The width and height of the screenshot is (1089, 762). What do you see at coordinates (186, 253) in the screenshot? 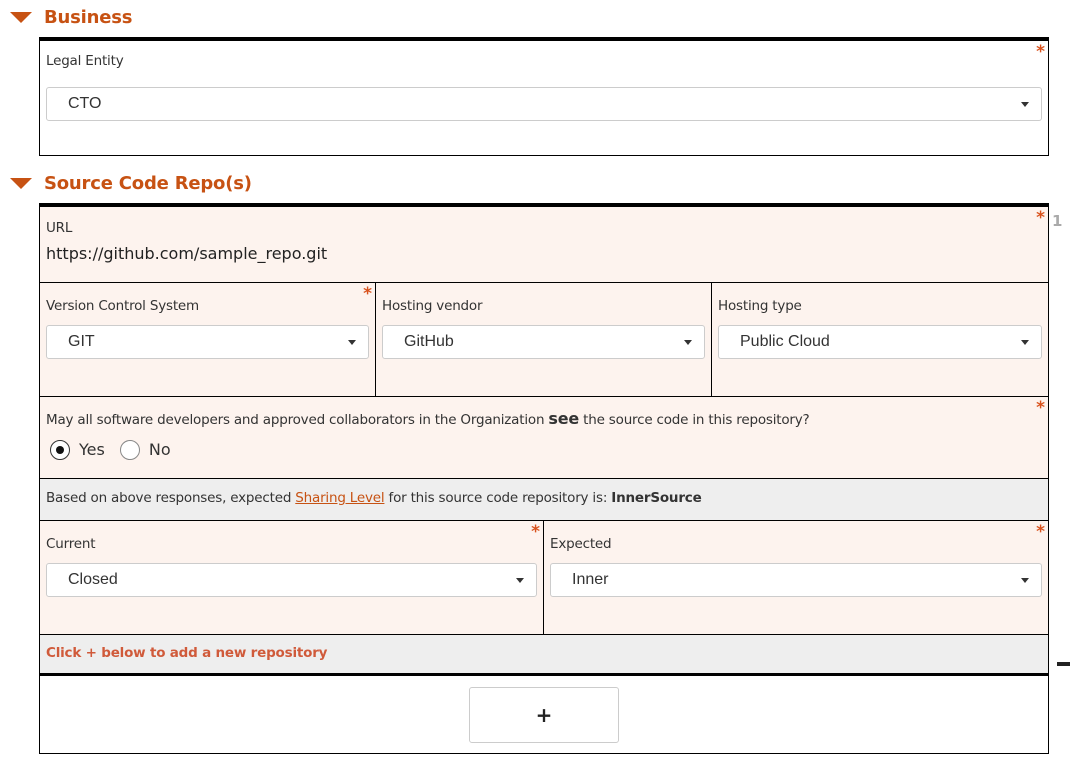
I see `url-value: https://github.com/sample_repo.git` at bounding box center [186, 253].